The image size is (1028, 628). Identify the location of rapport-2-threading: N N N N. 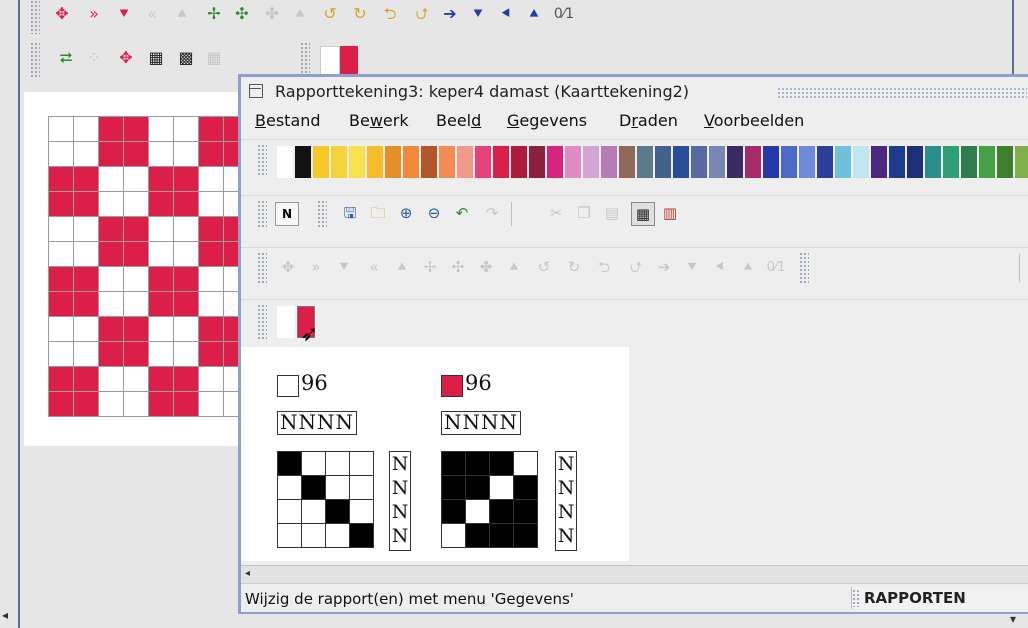
(566, 501).